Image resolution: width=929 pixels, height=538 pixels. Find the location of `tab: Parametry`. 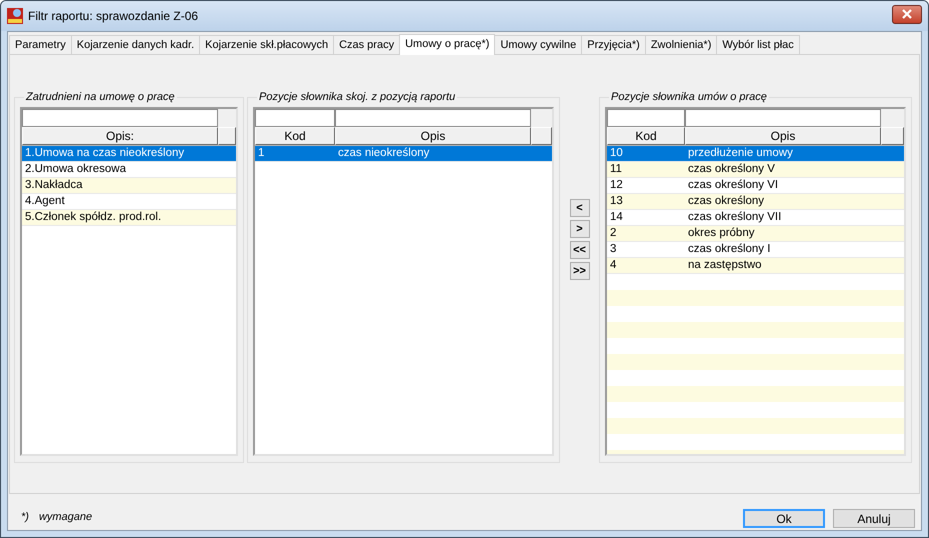

tab: Parametry is located at coordinates (40, 44).